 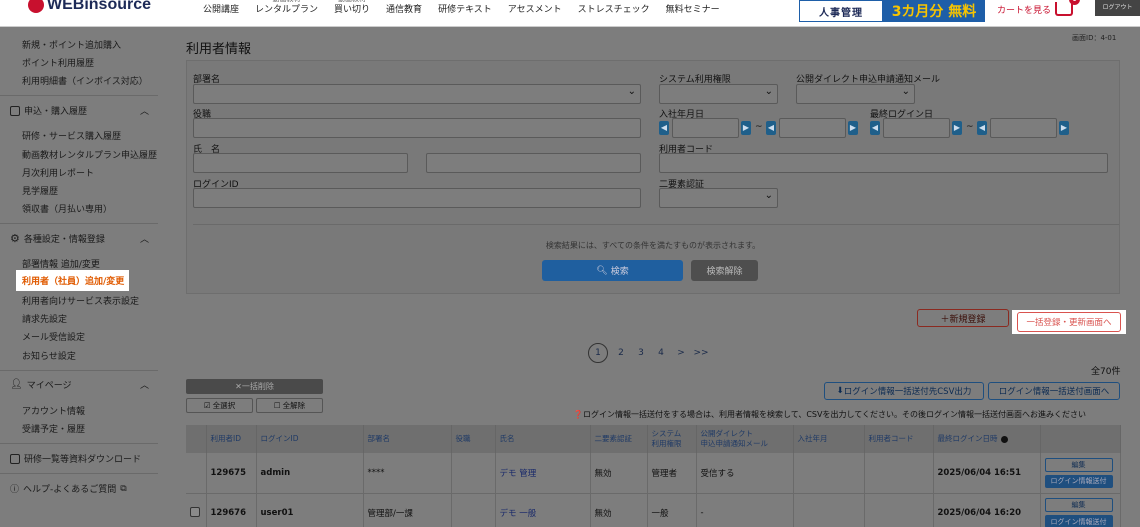 What do you see at coordinates (1023, 128) in the screenshot?
I see `lastlogin-to-input` at bounding box center [1023, 128].